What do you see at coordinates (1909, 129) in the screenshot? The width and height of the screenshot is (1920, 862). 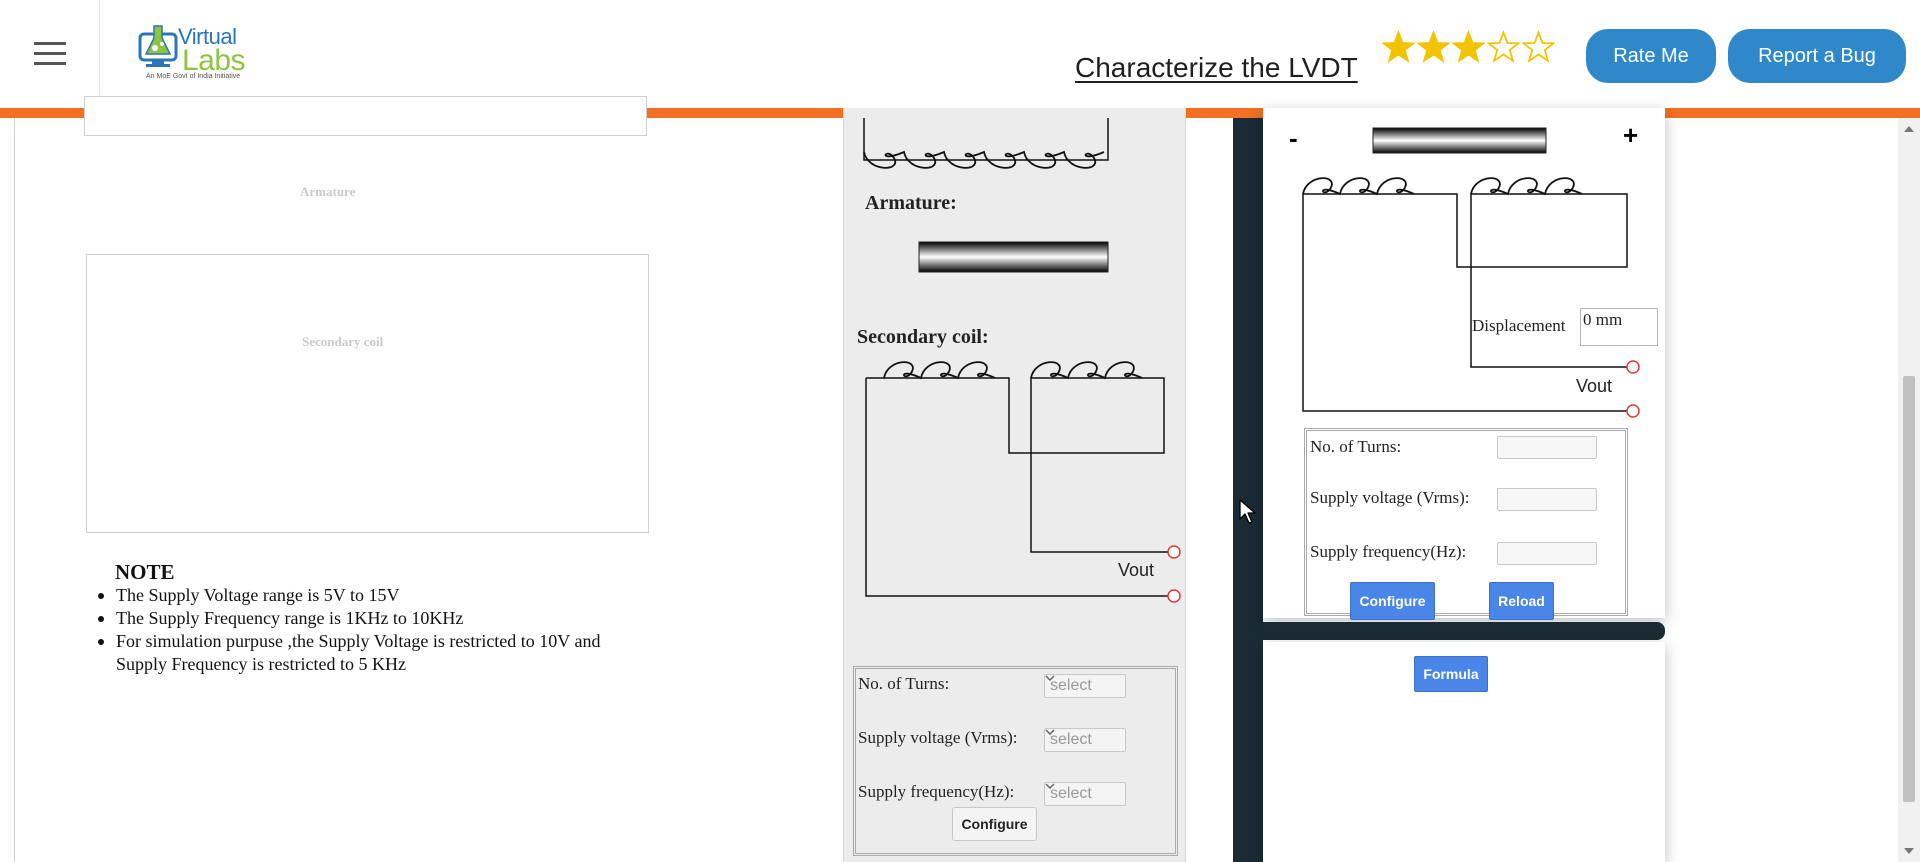 I see `scroll-up-arrow-icon` at bounding box center [1909, 129].